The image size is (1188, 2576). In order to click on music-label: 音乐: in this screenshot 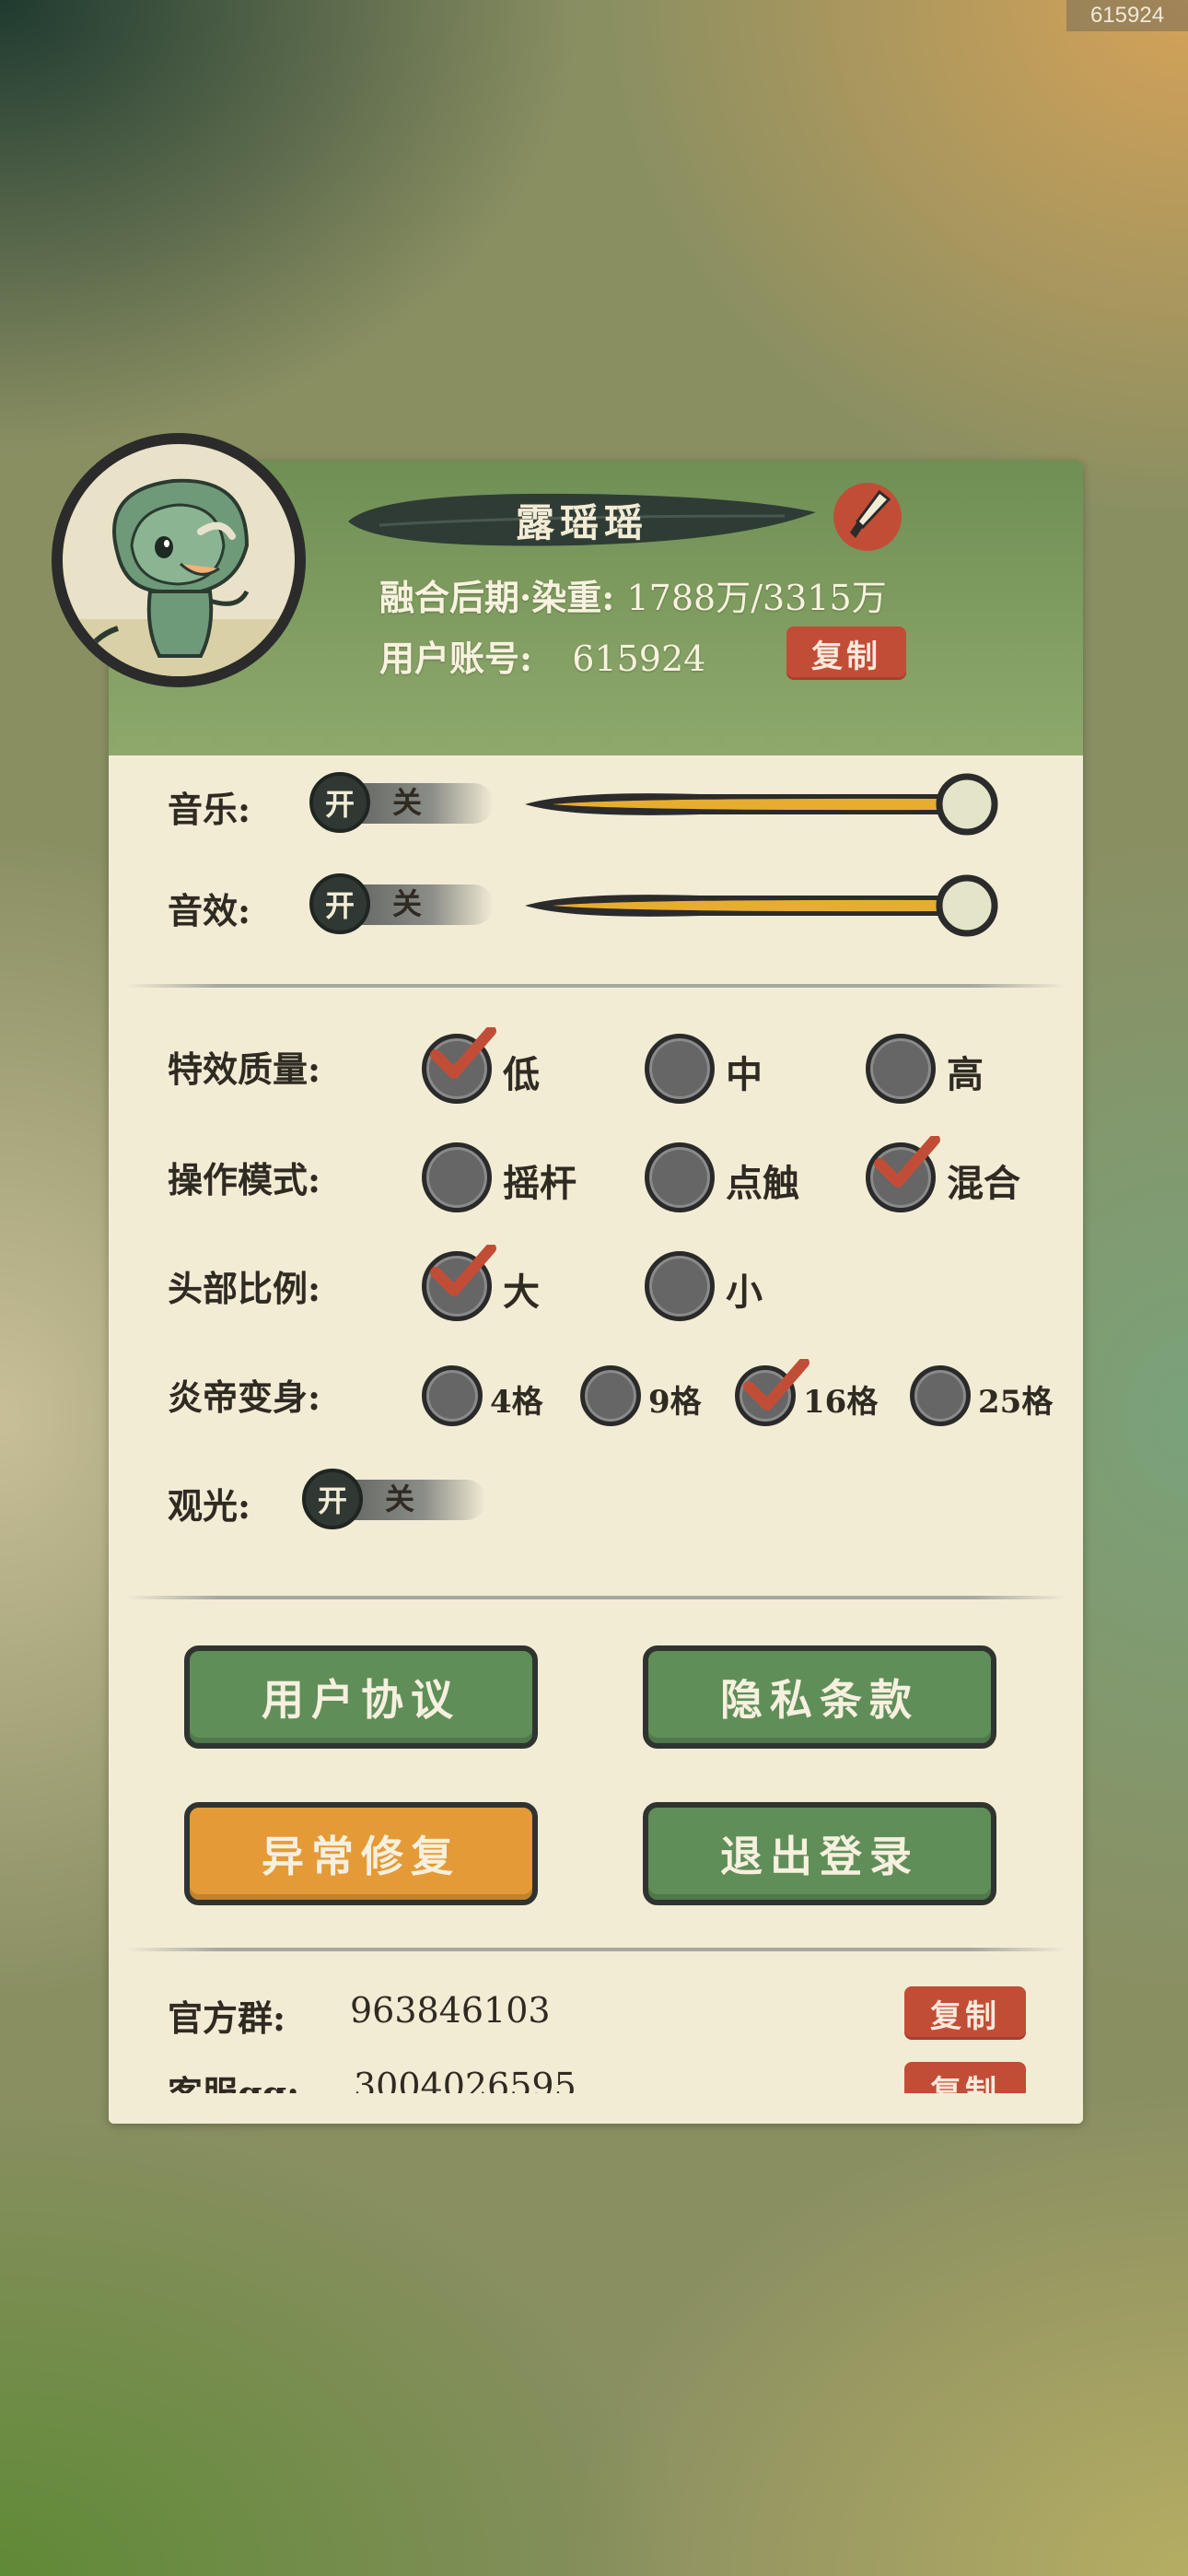, I will do `click(209, 809)`.